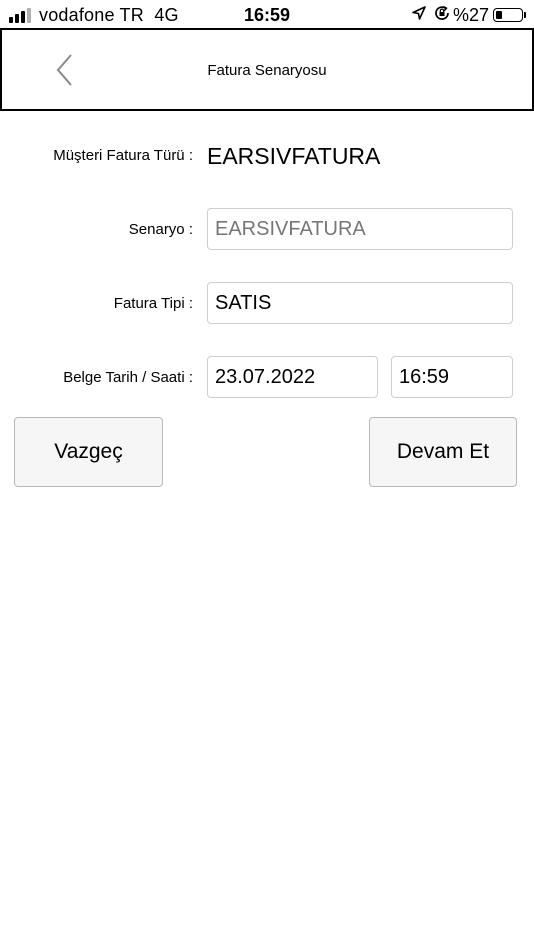 The width and height of the screenshot is (534, 950). What do you see at coordinates (360, 229) in the screenshot?
I see `scenario-field: EARSIVFATURA` at bounding box center [360, 229].